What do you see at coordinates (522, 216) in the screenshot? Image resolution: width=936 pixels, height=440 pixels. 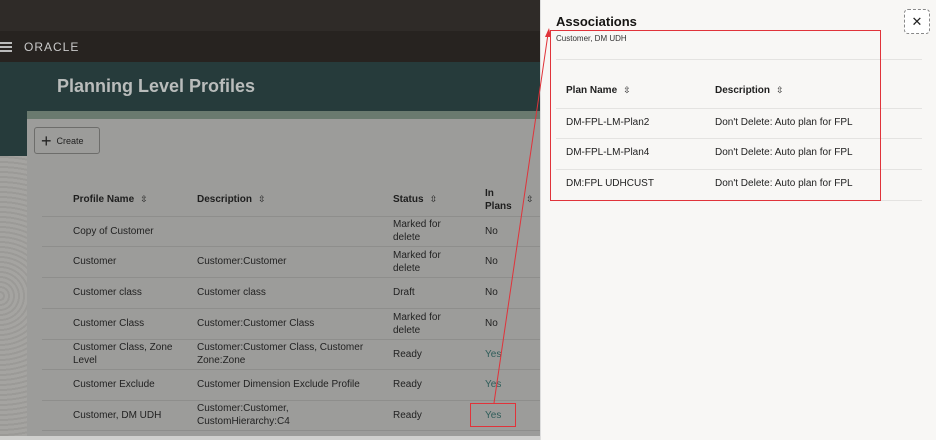 I see `annotation-arrow` at bounding box center [522, 216].